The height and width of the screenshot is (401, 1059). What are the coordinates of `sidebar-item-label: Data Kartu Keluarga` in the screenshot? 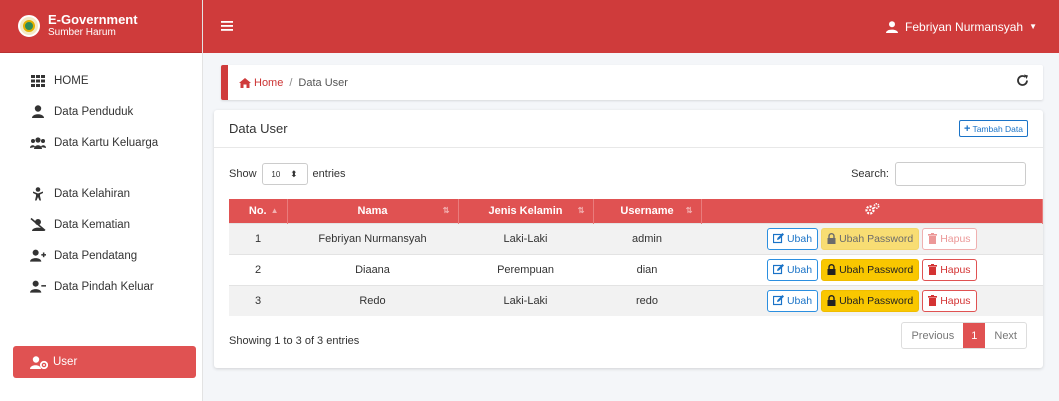 It's located at (106, 142).